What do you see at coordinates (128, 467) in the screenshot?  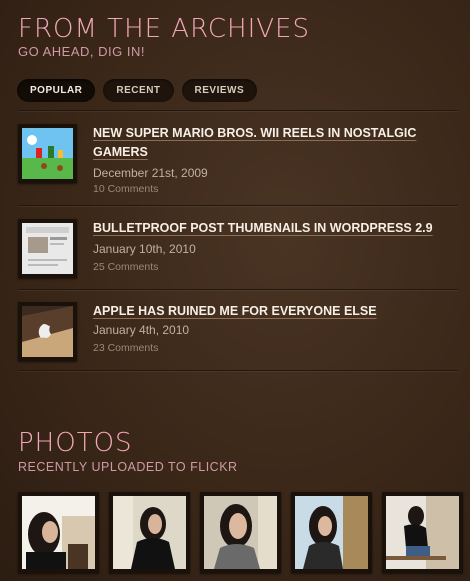 I see `photos-subtitle: RECENTLY UPLOADED TO FLICKR` at bounding box center [128, 467].